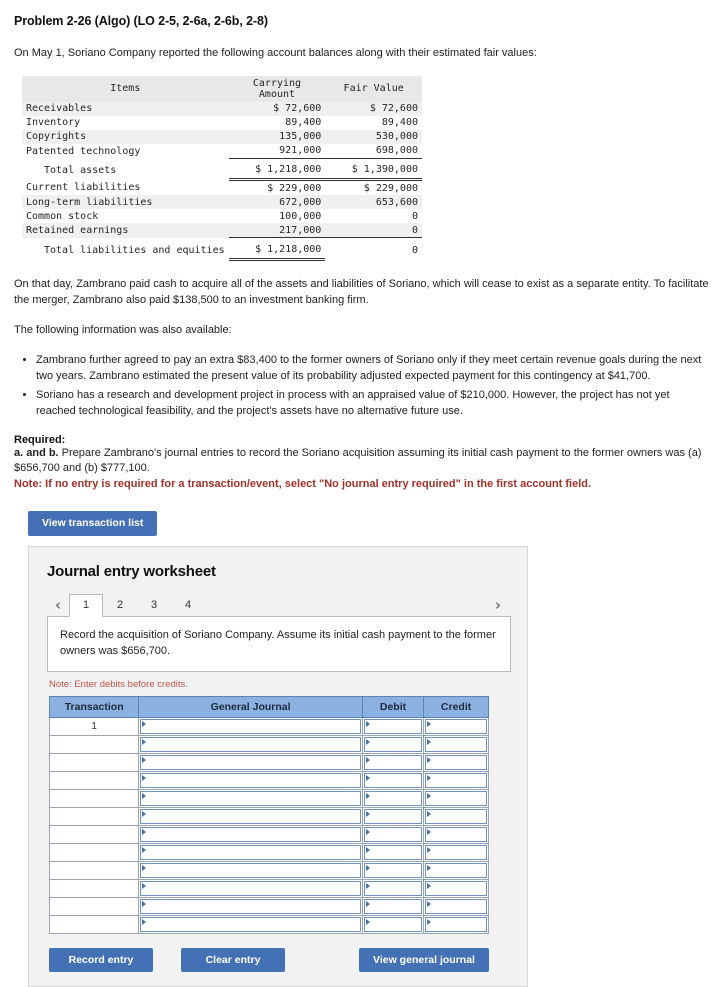 The image size is (725, 987). Describe the element at coordinates (424, 960) in the screenshot. I see `view-general-journal-button: View general journal` at that location.